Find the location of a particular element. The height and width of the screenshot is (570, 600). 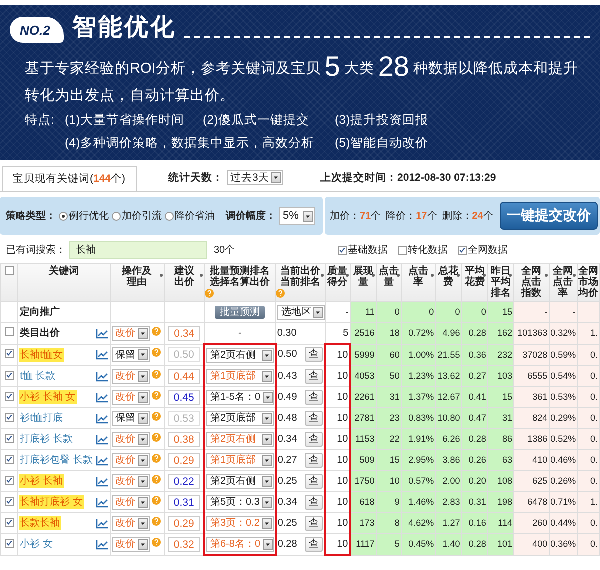

current-bid: 0.48 is located at coordinates (288, 418).